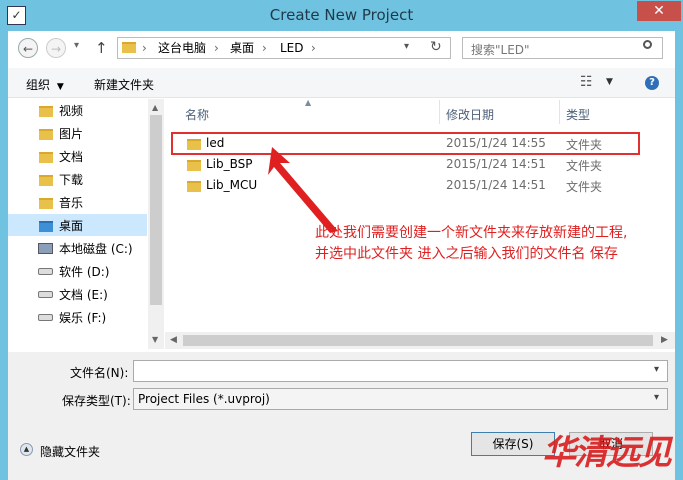  Describe the element at coordinates (229, 164) in the screenshot. I see `file-name: Lib_BSP` at that location.